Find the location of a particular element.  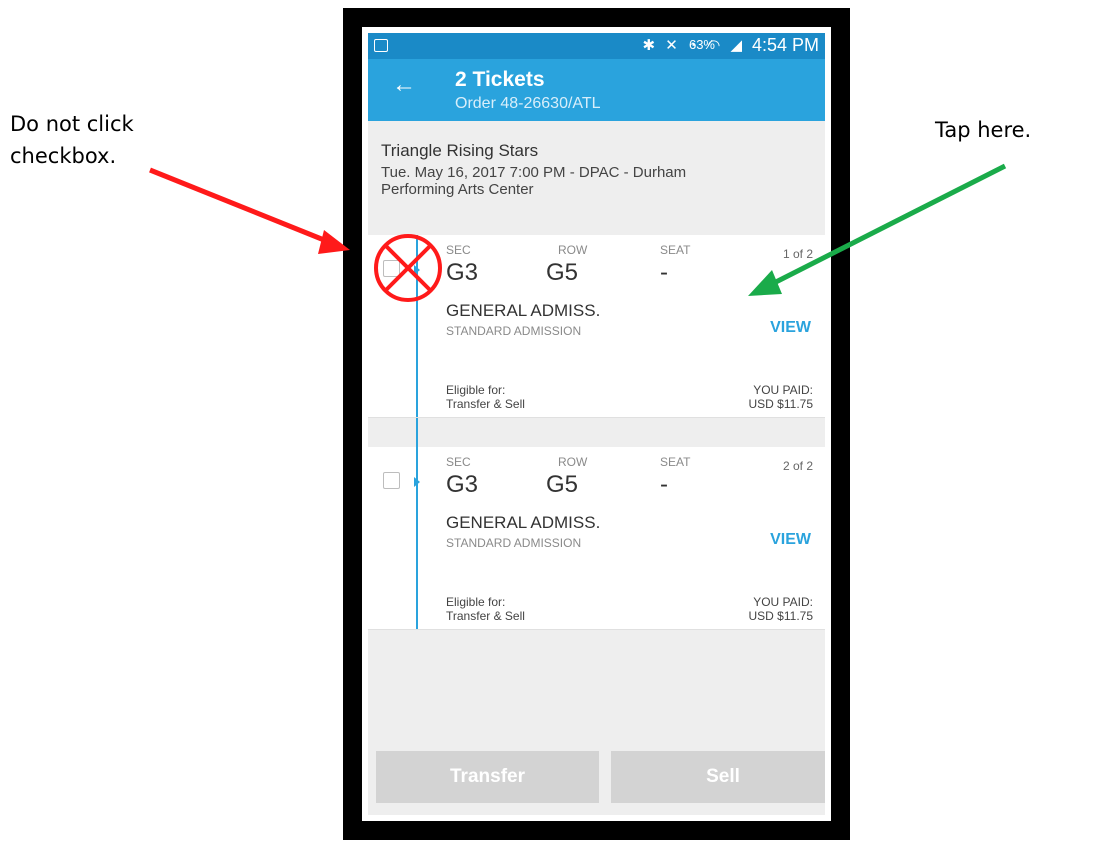

annotation-arrows is located at coordinates (578, 229).